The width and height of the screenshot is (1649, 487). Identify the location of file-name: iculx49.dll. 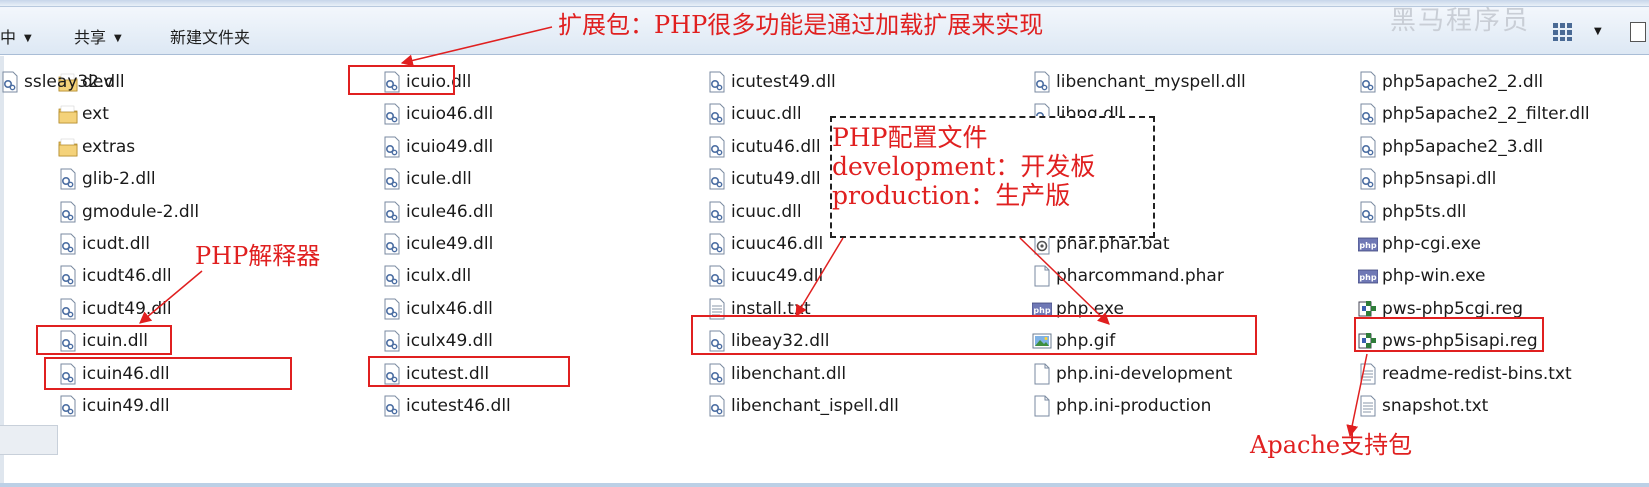
(449, 341).